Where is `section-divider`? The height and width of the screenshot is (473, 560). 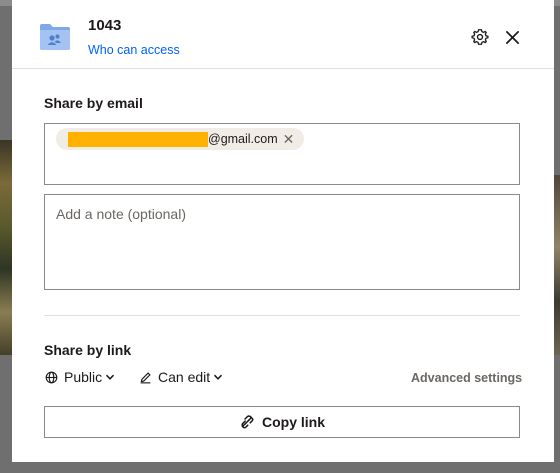 section-divider is located at coordinates (282, 315).